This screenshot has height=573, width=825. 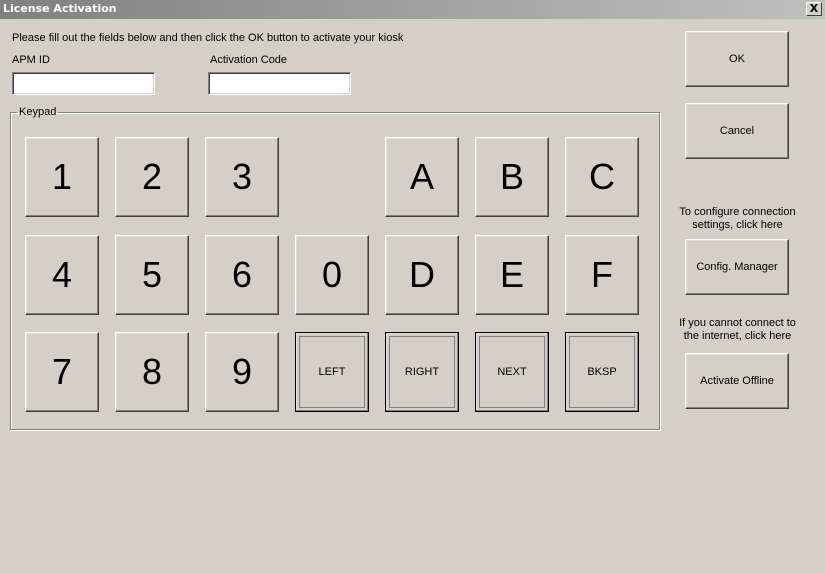 I want to click on key-4-button: 4, so click(x=62, y=275).